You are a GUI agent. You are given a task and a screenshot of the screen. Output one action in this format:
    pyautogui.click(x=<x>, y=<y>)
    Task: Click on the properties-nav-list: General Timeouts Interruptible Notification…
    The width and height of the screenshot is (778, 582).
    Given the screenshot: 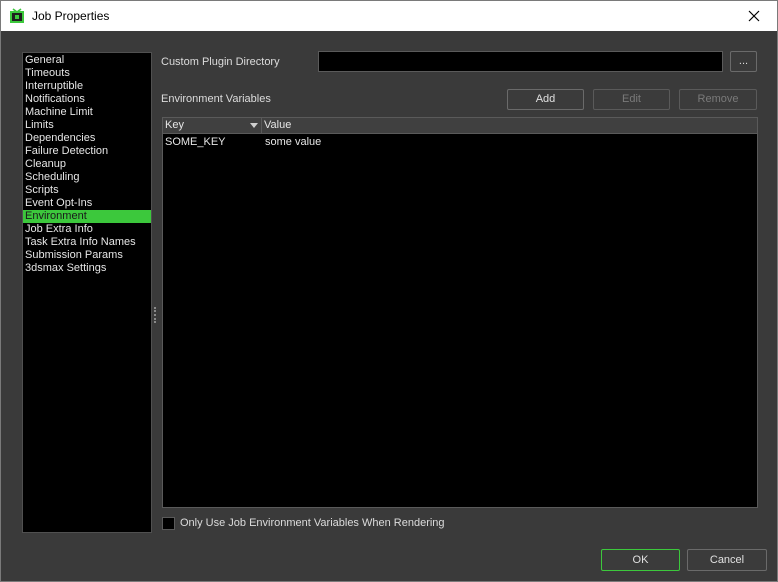 What is the action you would take?
    pyautogui.click(x=87, y=292)
    